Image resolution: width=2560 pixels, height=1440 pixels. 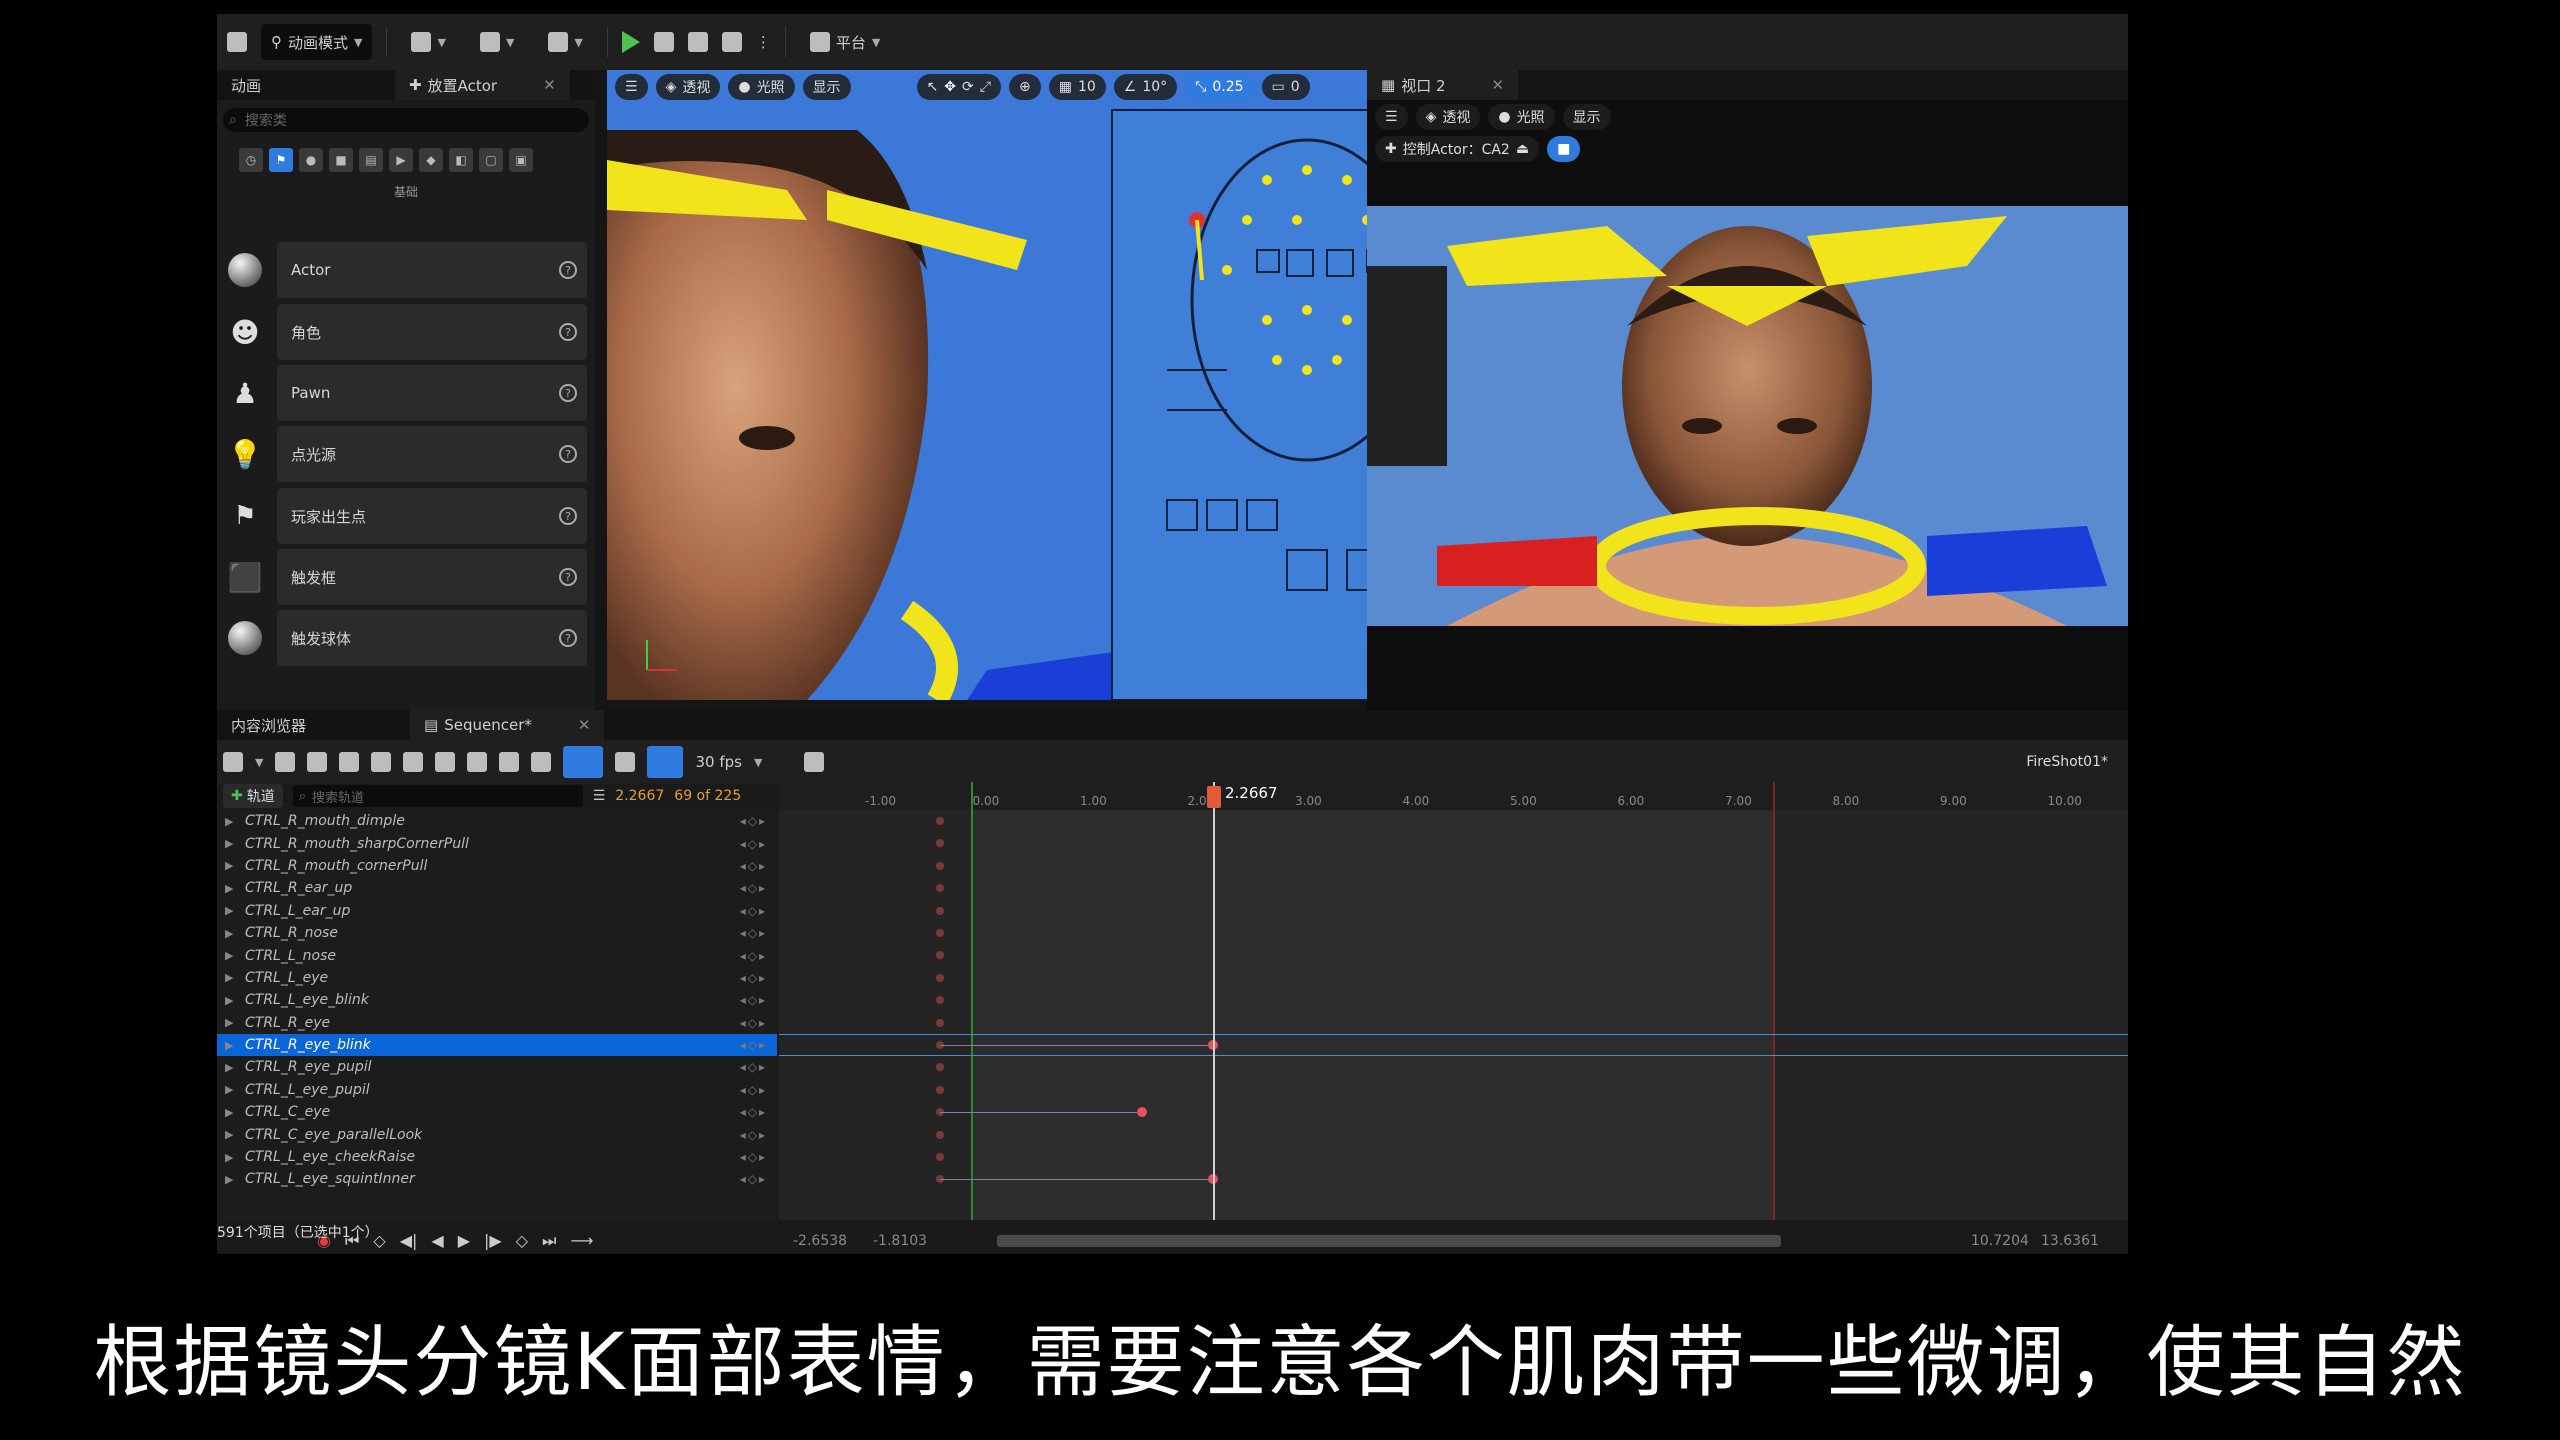 I want to click on transform-tools: ↖ ✥ ⟳ ⤢, so click(x=958, y=87).